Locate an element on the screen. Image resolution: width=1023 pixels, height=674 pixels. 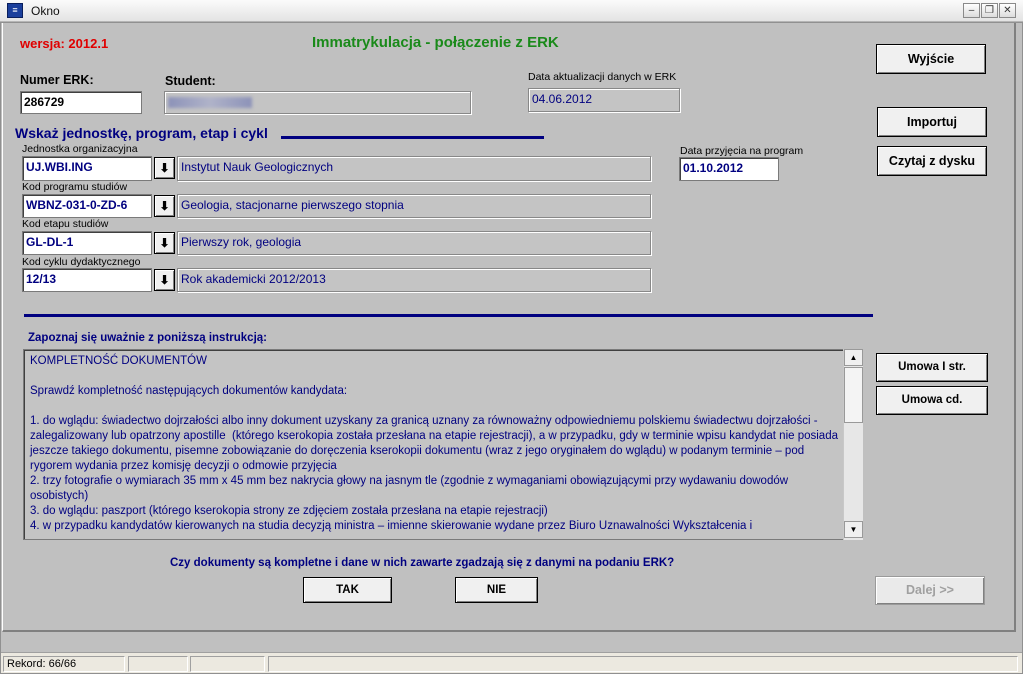
title-bar: ≡ Okno – ❐ ✕ is located at coordinates (511, 11).